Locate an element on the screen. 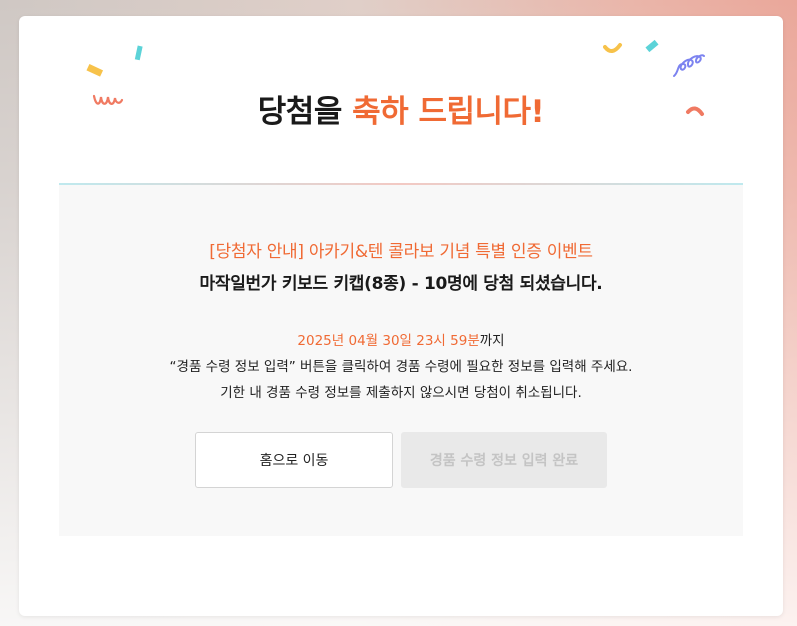 The height and width of the screenshot is (626, 797). go-home-button: 홈으로 이동 is located at coordinates (294, 460).